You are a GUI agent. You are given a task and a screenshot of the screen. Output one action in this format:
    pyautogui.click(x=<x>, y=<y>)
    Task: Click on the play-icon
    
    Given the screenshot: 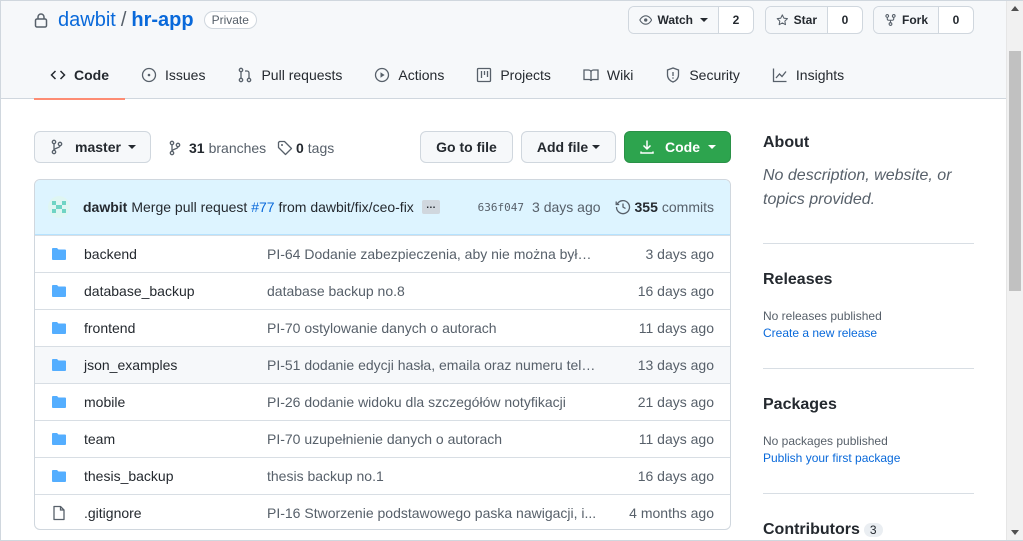 What is the action you would take?
    pyautogui.click(x=382, y=75)
    